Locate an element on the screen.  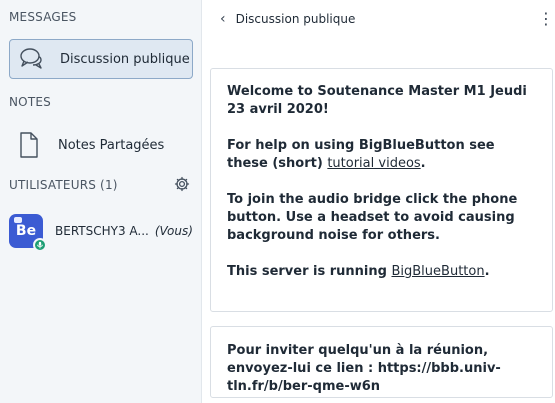
chevron-left-icon: ‹ is located at coordinates (223, 19).